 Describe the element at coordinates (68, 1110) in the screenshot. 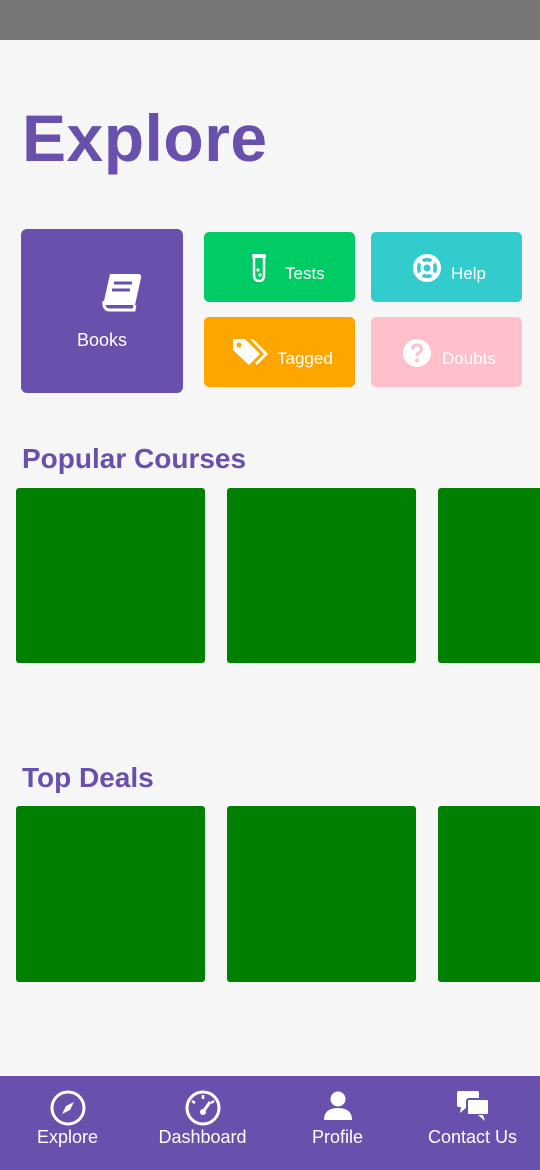

I see `compass-icon` at that location.